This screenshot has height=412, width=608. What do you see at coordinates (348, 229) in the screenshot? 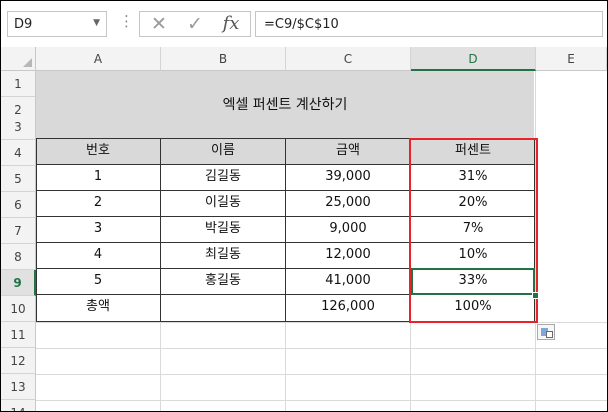
I see `table-cell: 9,000` at bounding box center [348, 229].